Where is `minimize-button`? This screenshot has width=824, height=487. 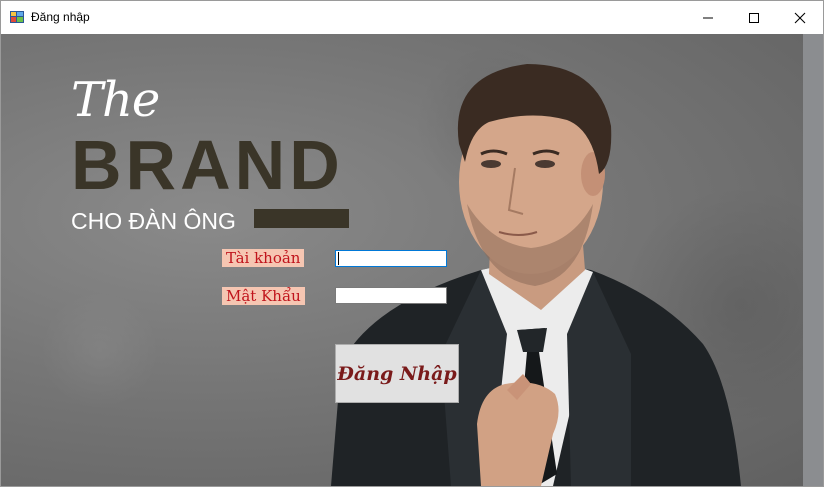
minimize-button is located at coordinates (708, 17).